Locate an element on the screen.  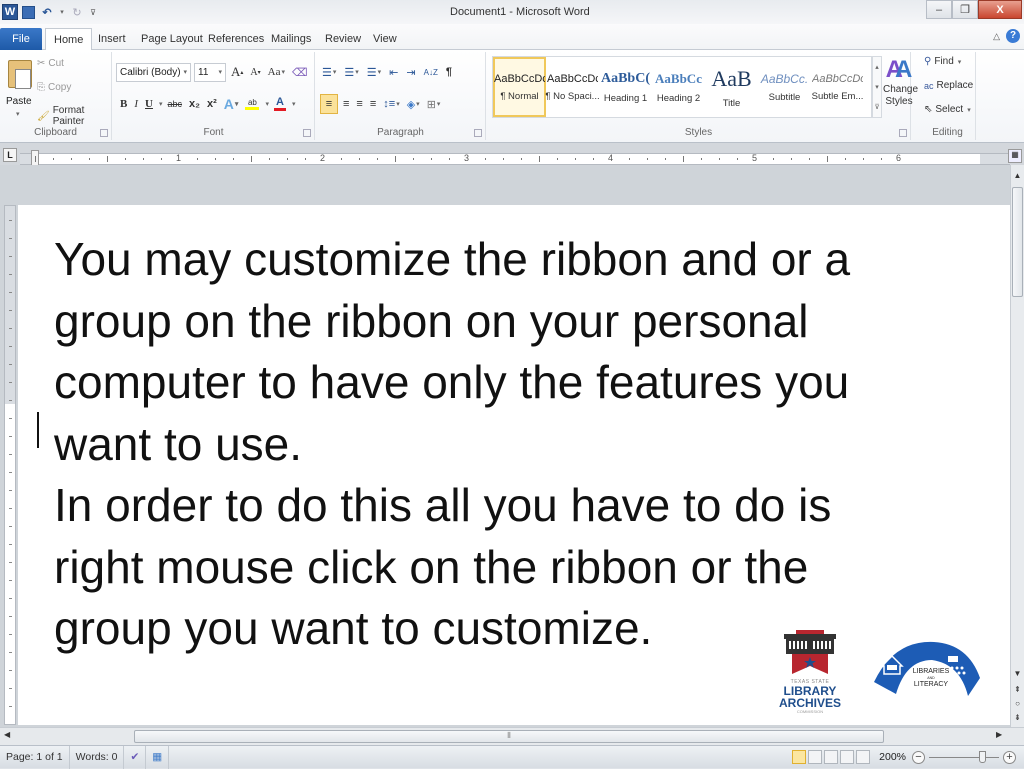
full-screen-reading-view-button is located at coordinates (815, 757).